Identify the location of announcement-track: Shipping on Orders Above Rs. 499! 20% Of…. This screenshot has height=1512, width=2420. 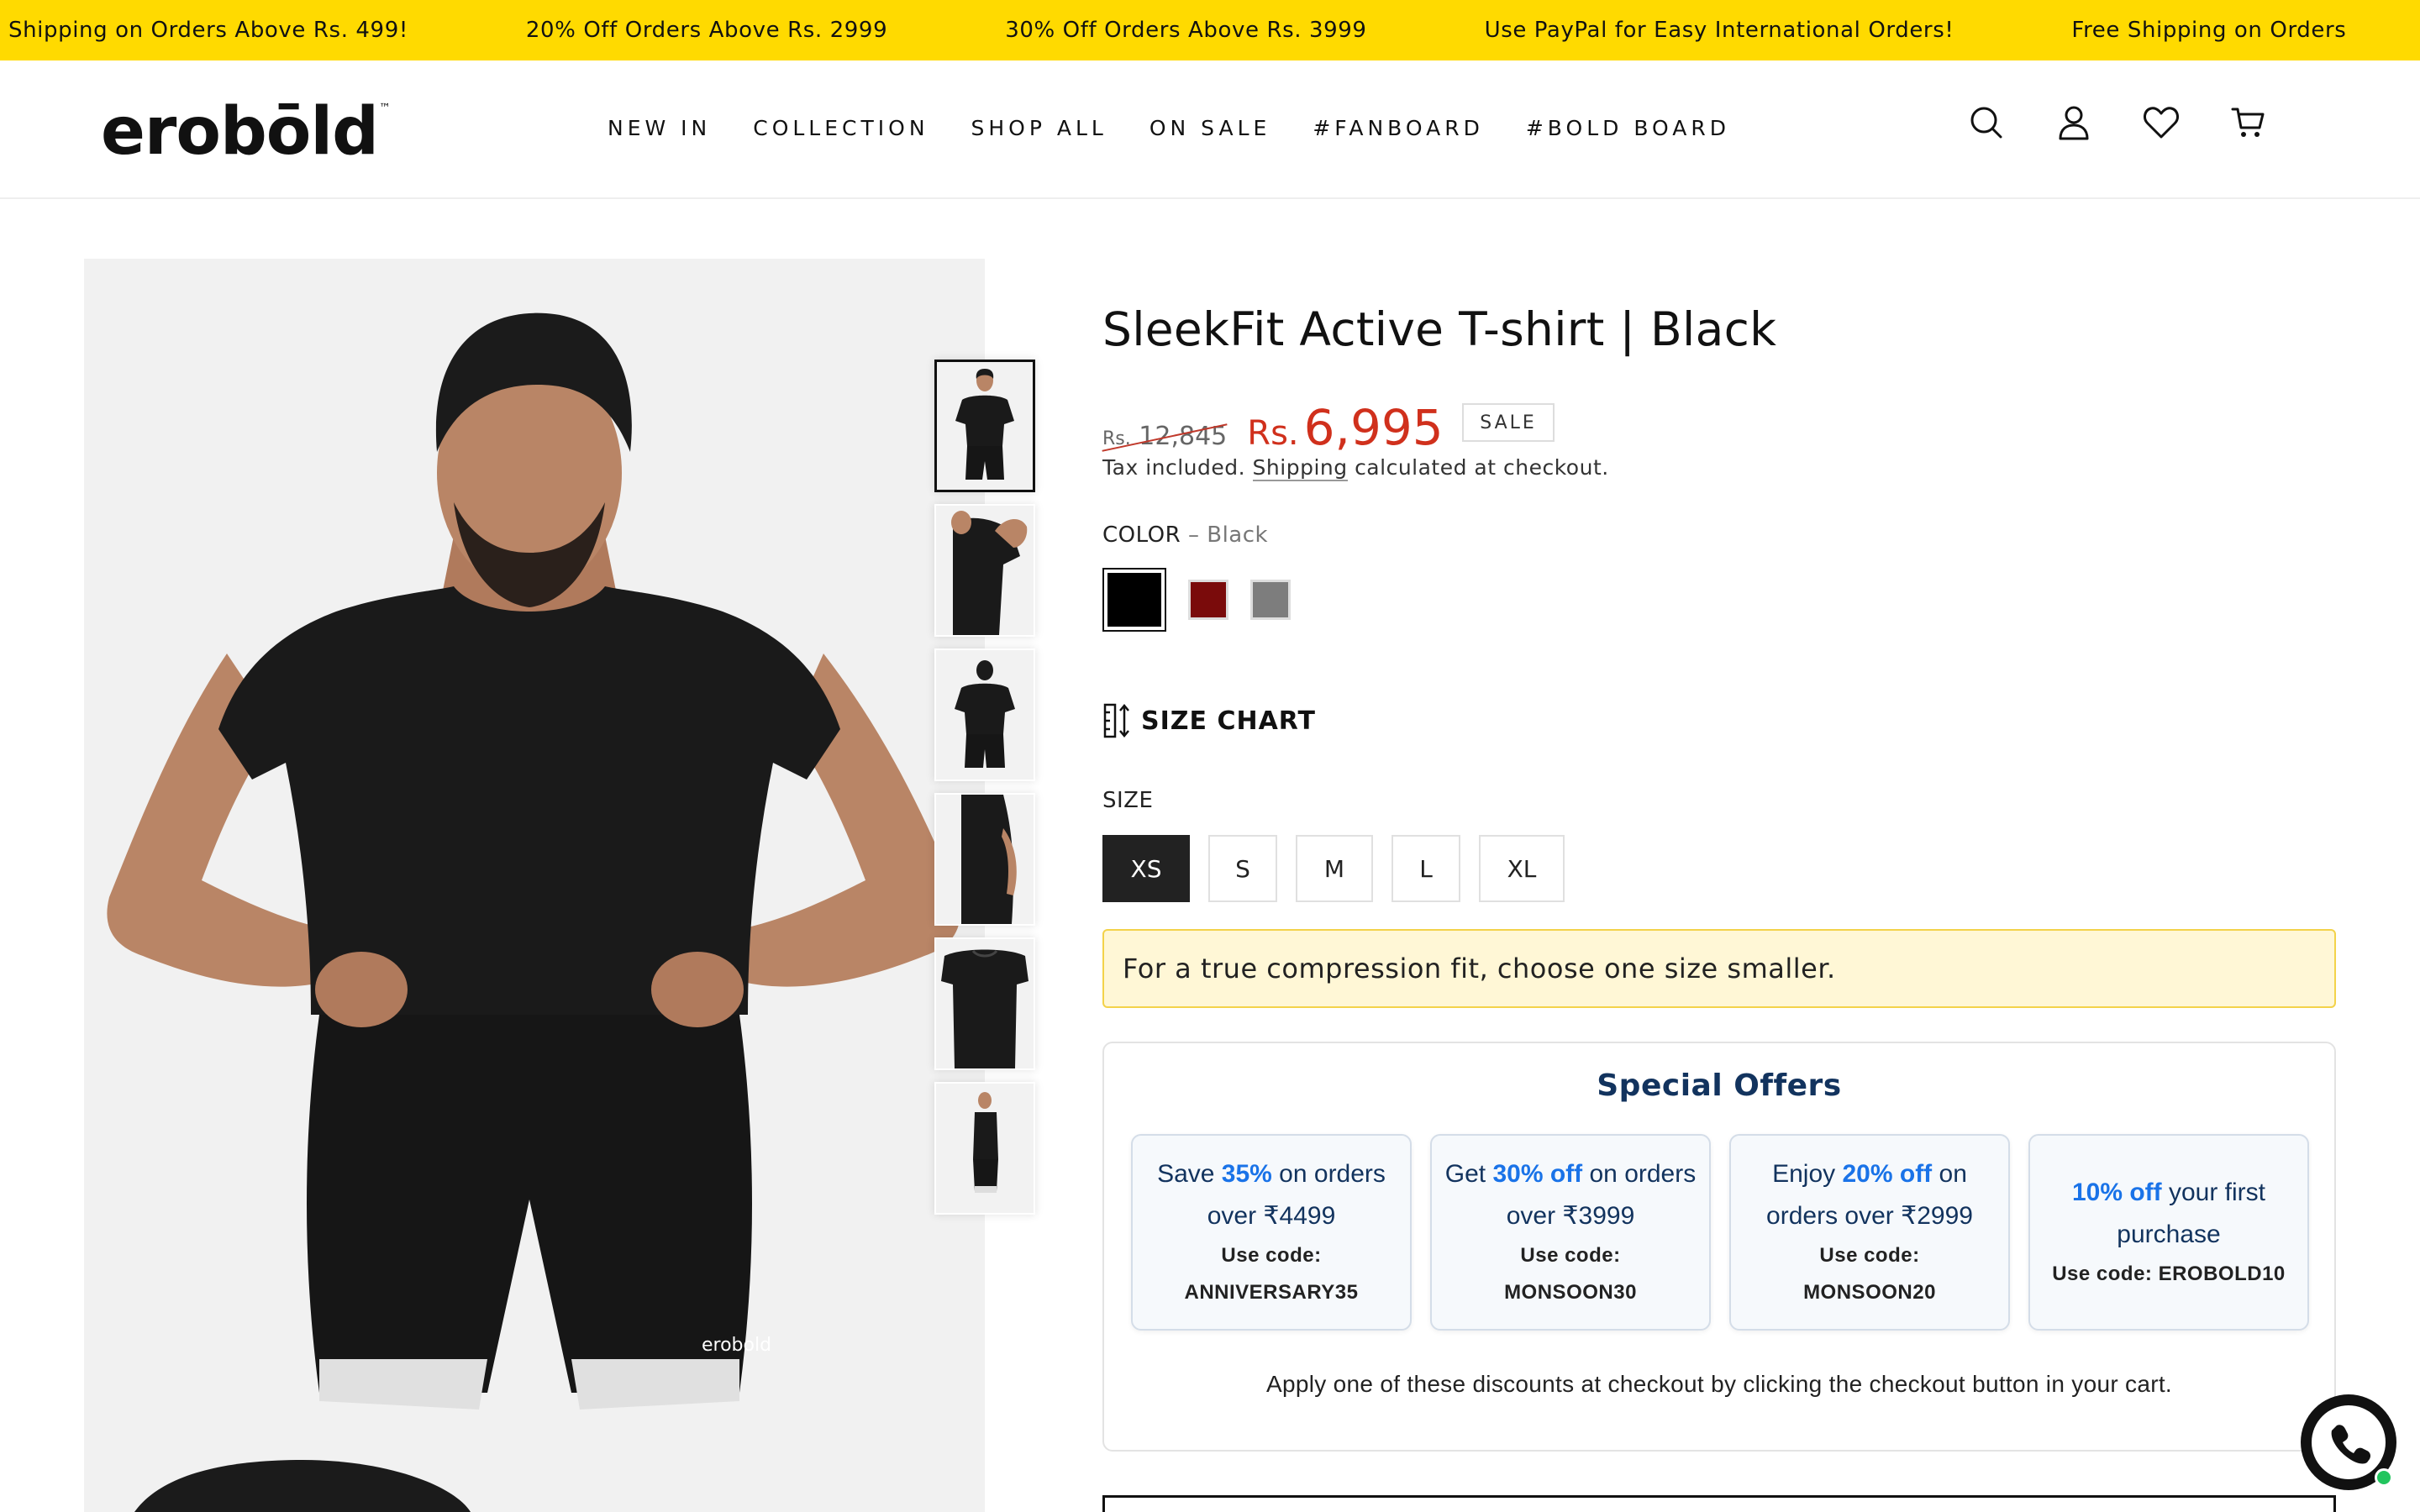
(1177, 30).